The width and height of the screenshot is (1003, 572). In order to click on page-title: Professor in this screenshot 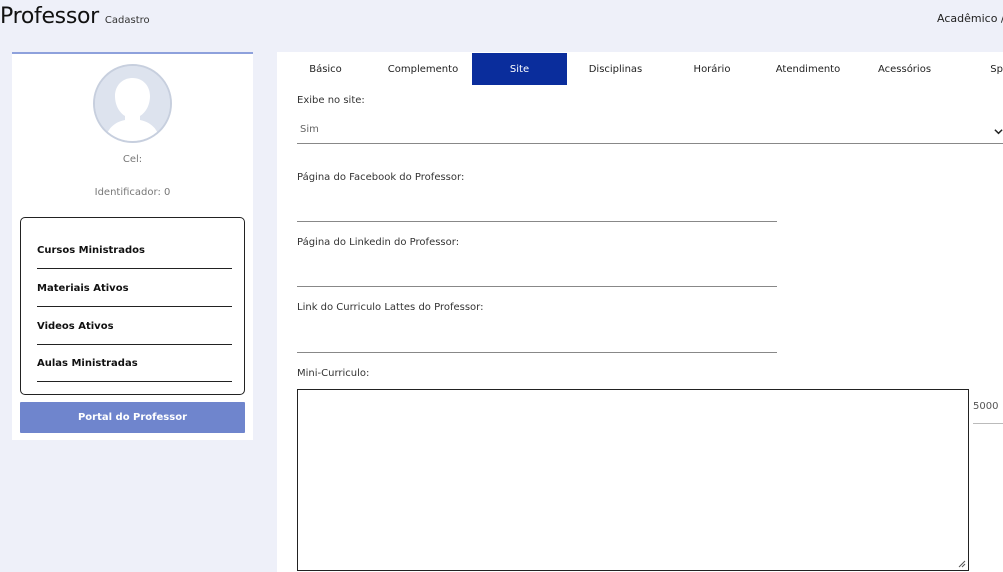, I will do `click(49, 16)`.